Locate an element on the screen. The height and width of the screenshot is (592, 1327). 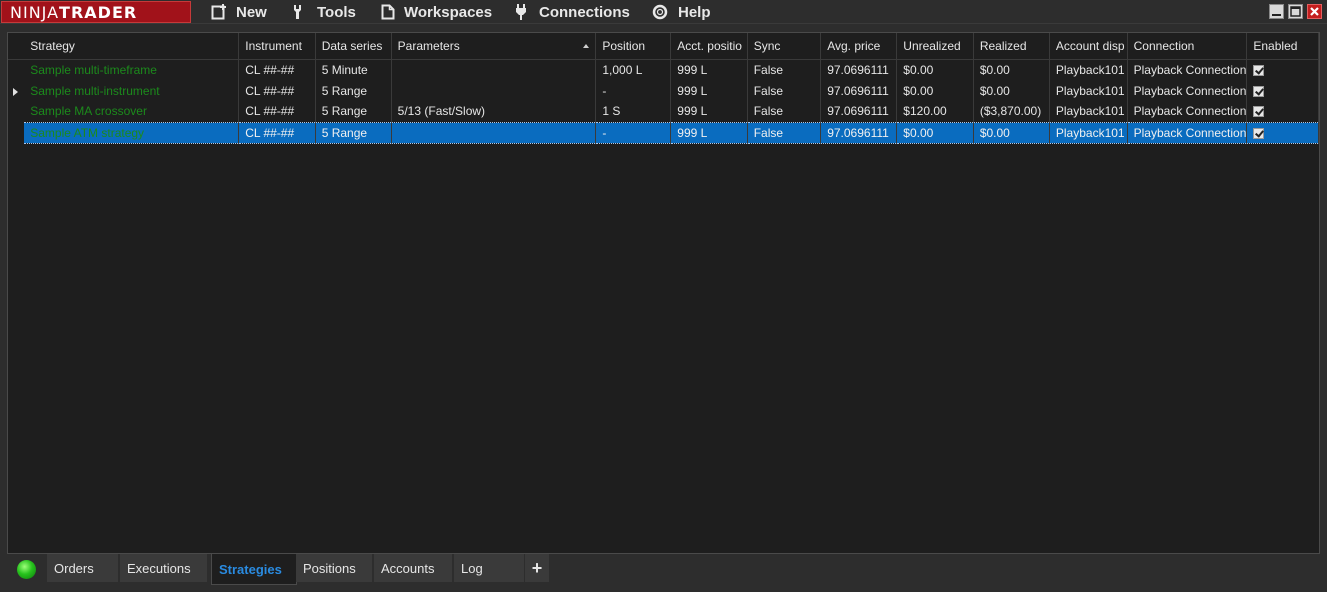
col-header-realized: Realized is located at coordinates (1011, 46).